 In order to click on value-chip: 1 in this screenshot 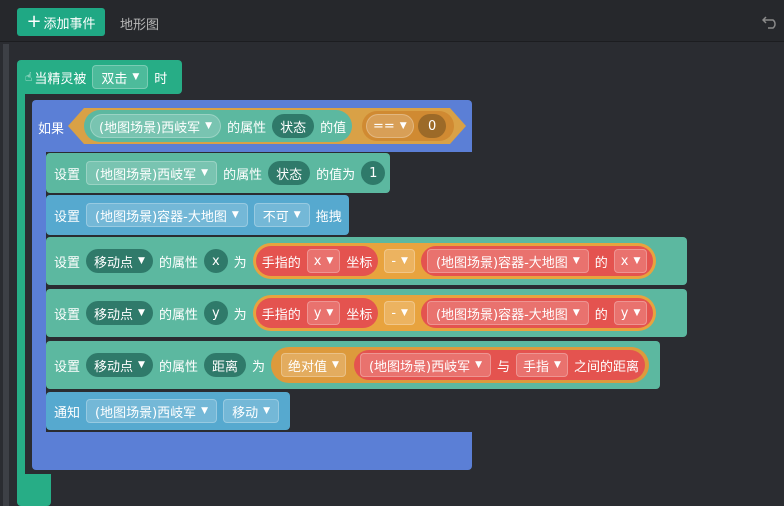, I will do `click(373, 173)`.